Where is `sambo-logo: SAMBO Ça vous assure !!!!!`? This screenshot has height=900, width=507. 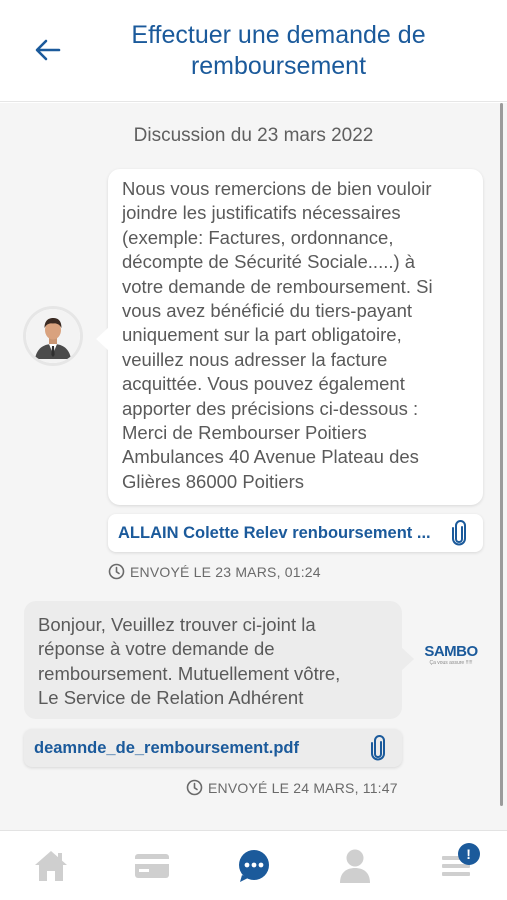 sambo-logo: SAMBO Ça vous assure !!!!! is located at coordinates (451, 661).